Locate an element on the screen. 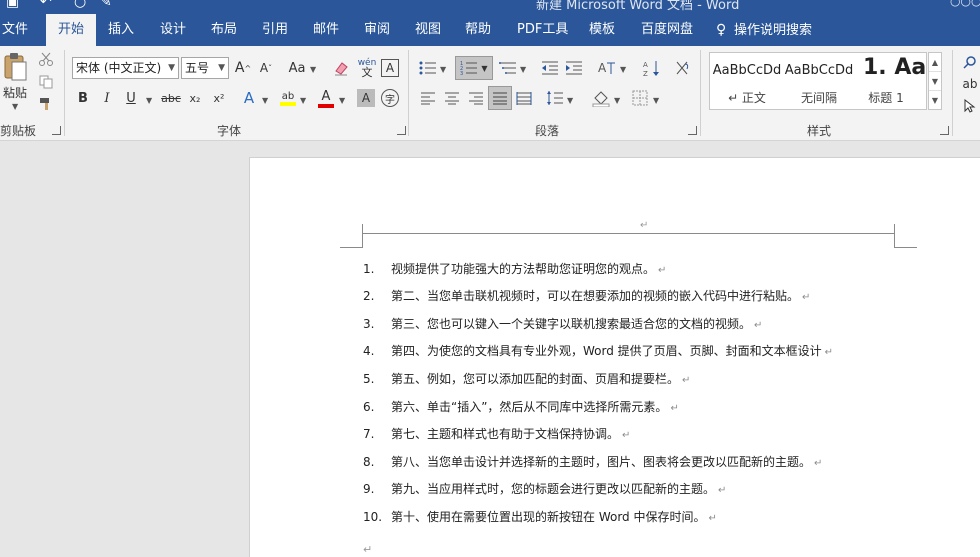 The image size is (980, 557). decrease-indent-icon is located at coordinates (550, 68).